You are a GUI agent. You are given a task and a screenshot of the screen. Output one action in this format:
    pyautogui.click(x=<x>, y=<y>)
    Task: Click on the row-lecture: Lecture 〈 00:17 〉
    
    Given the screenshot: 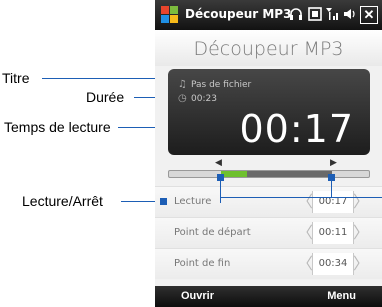 What is the action you would take?
    pyautogui.click(x=268, y=201)
    